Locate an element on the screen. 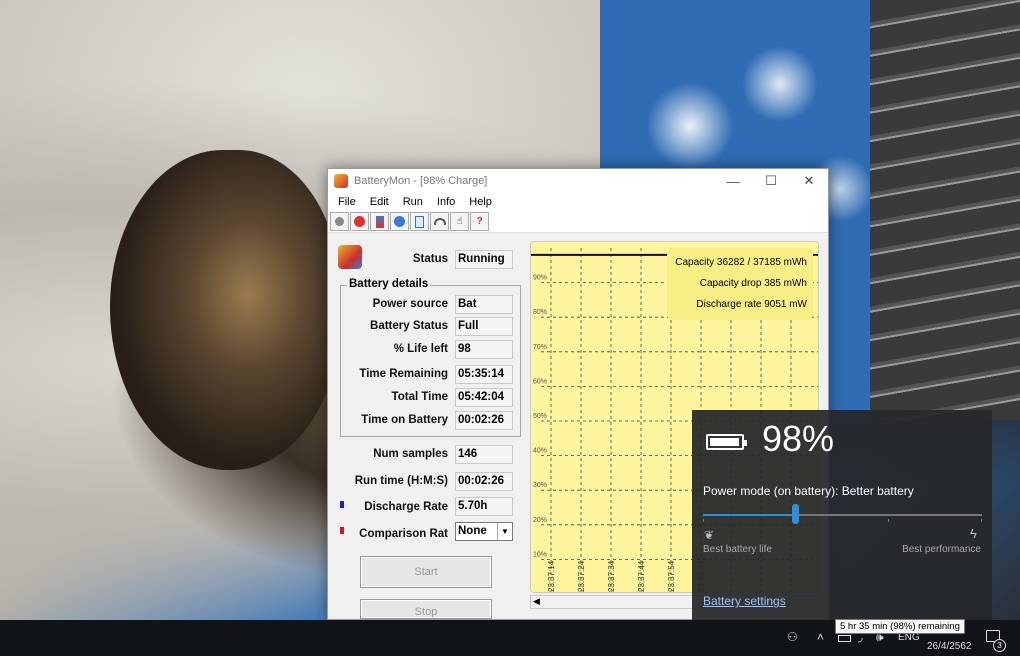  battery-level-icon is located at coordinates (726, 442).